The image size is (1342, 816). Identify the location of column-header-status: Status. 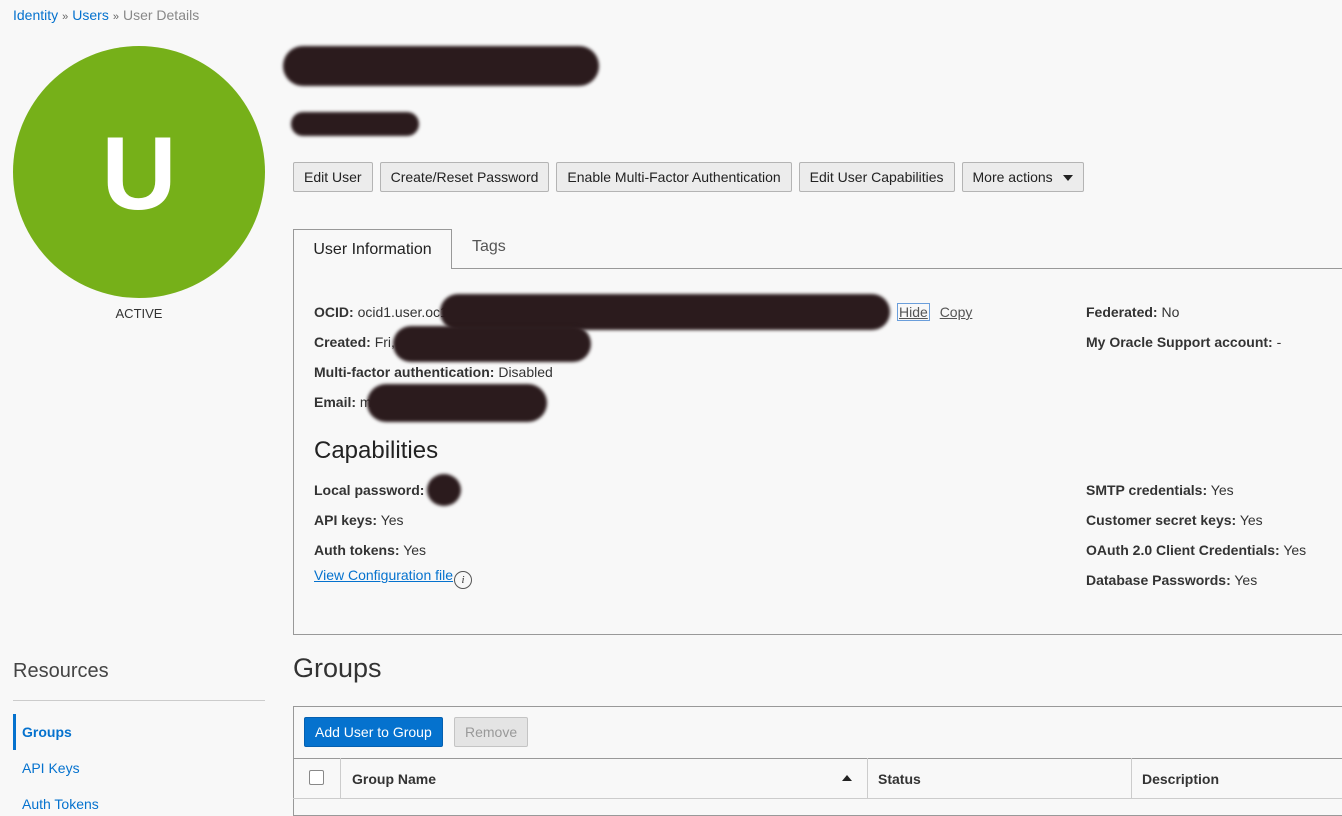
(899, 778).